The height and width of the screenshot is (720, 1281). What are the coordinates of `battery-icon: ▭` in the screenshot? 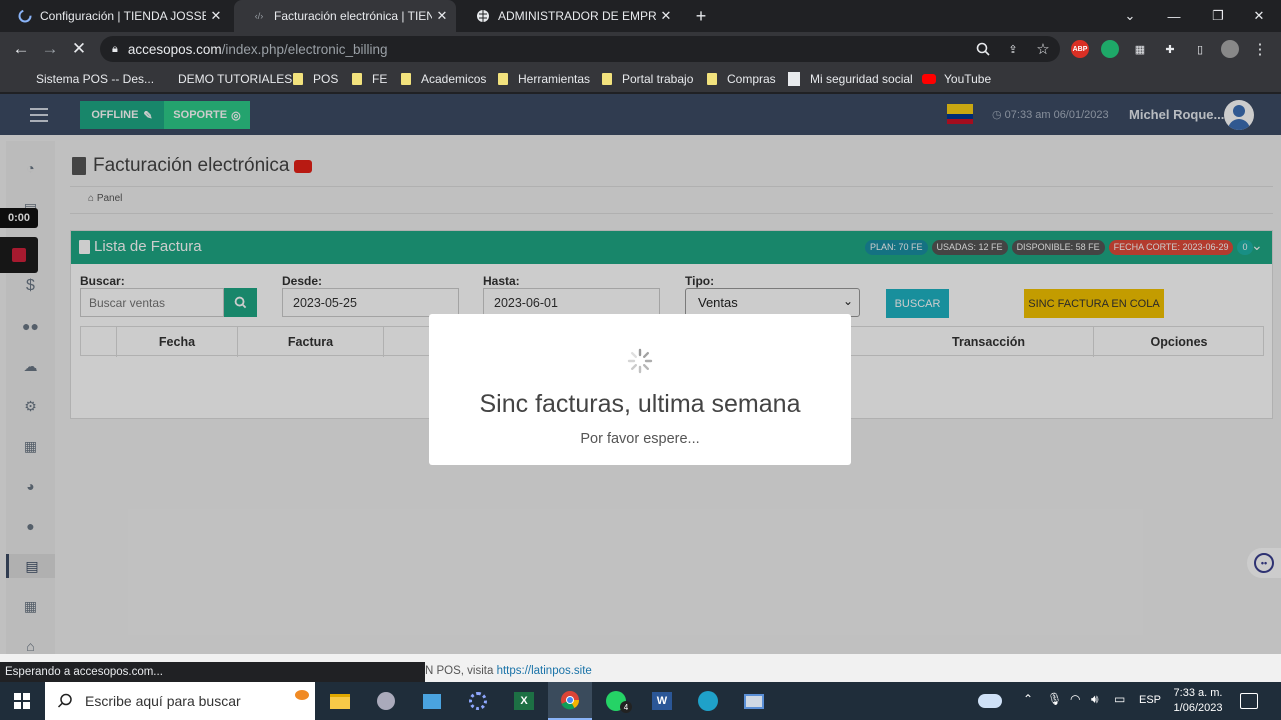 It's located at (1119, 699).